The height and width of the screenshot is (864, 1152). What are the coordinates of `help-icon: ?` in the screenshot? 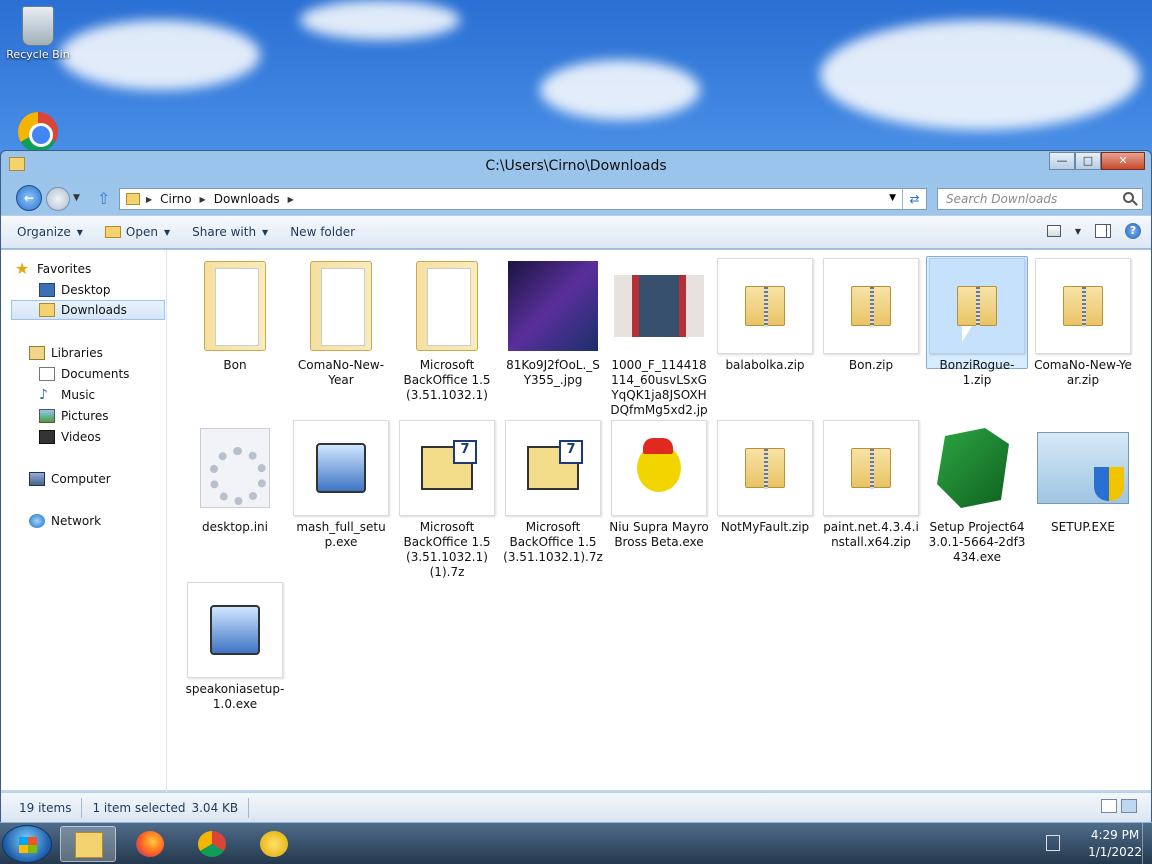 It's located at (1133, 231).